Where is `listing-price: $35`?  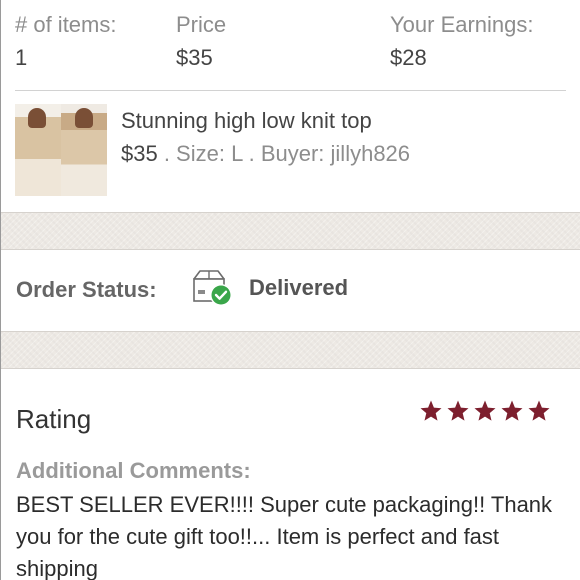
listing-price: $35 is located at coordinates (139, 153).